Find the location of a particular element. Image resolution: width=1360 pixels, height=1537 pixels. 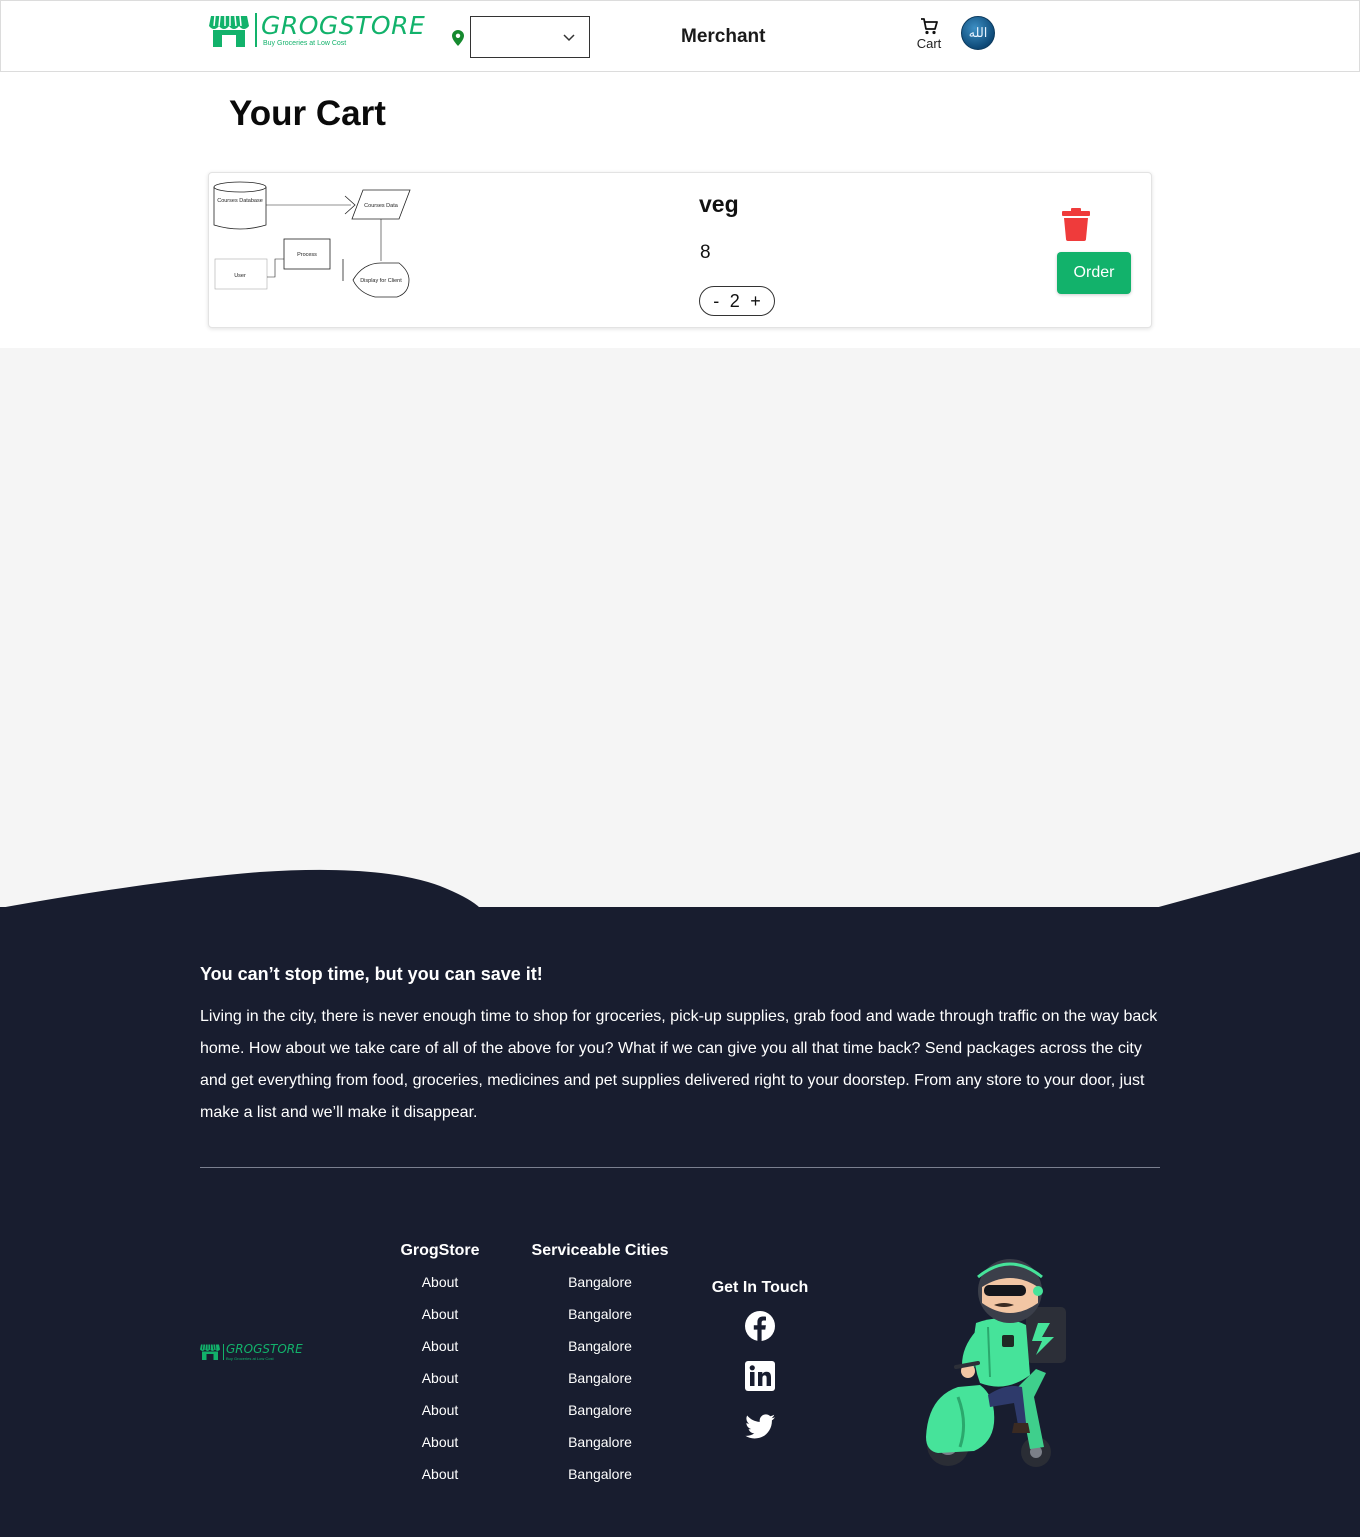

quantity-value: 2 is located at coordinates (734, 300).